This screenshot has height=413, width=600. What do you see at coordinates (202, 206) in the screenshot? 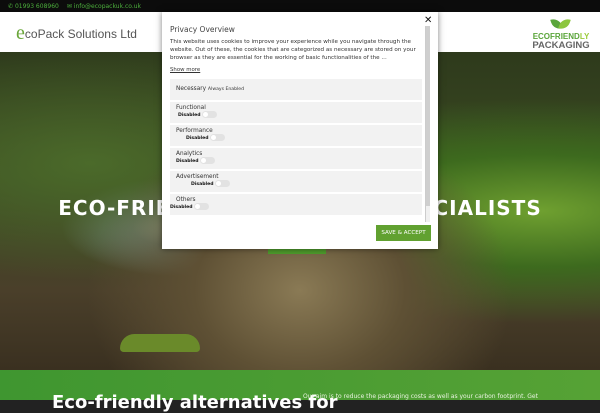
I see `others-toggle` at bounding box center [202, 206].